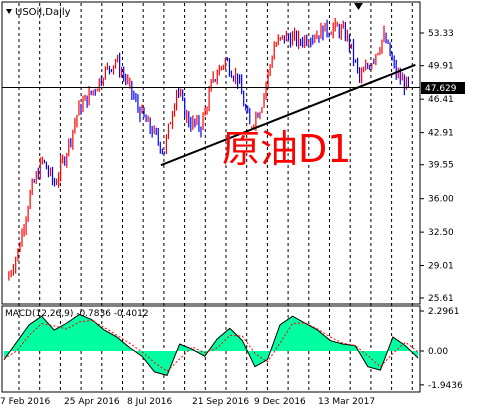  Describe the element at coordinates (441, 233) in the screenshot. I see `price-tick-label: 32.50` at that location.